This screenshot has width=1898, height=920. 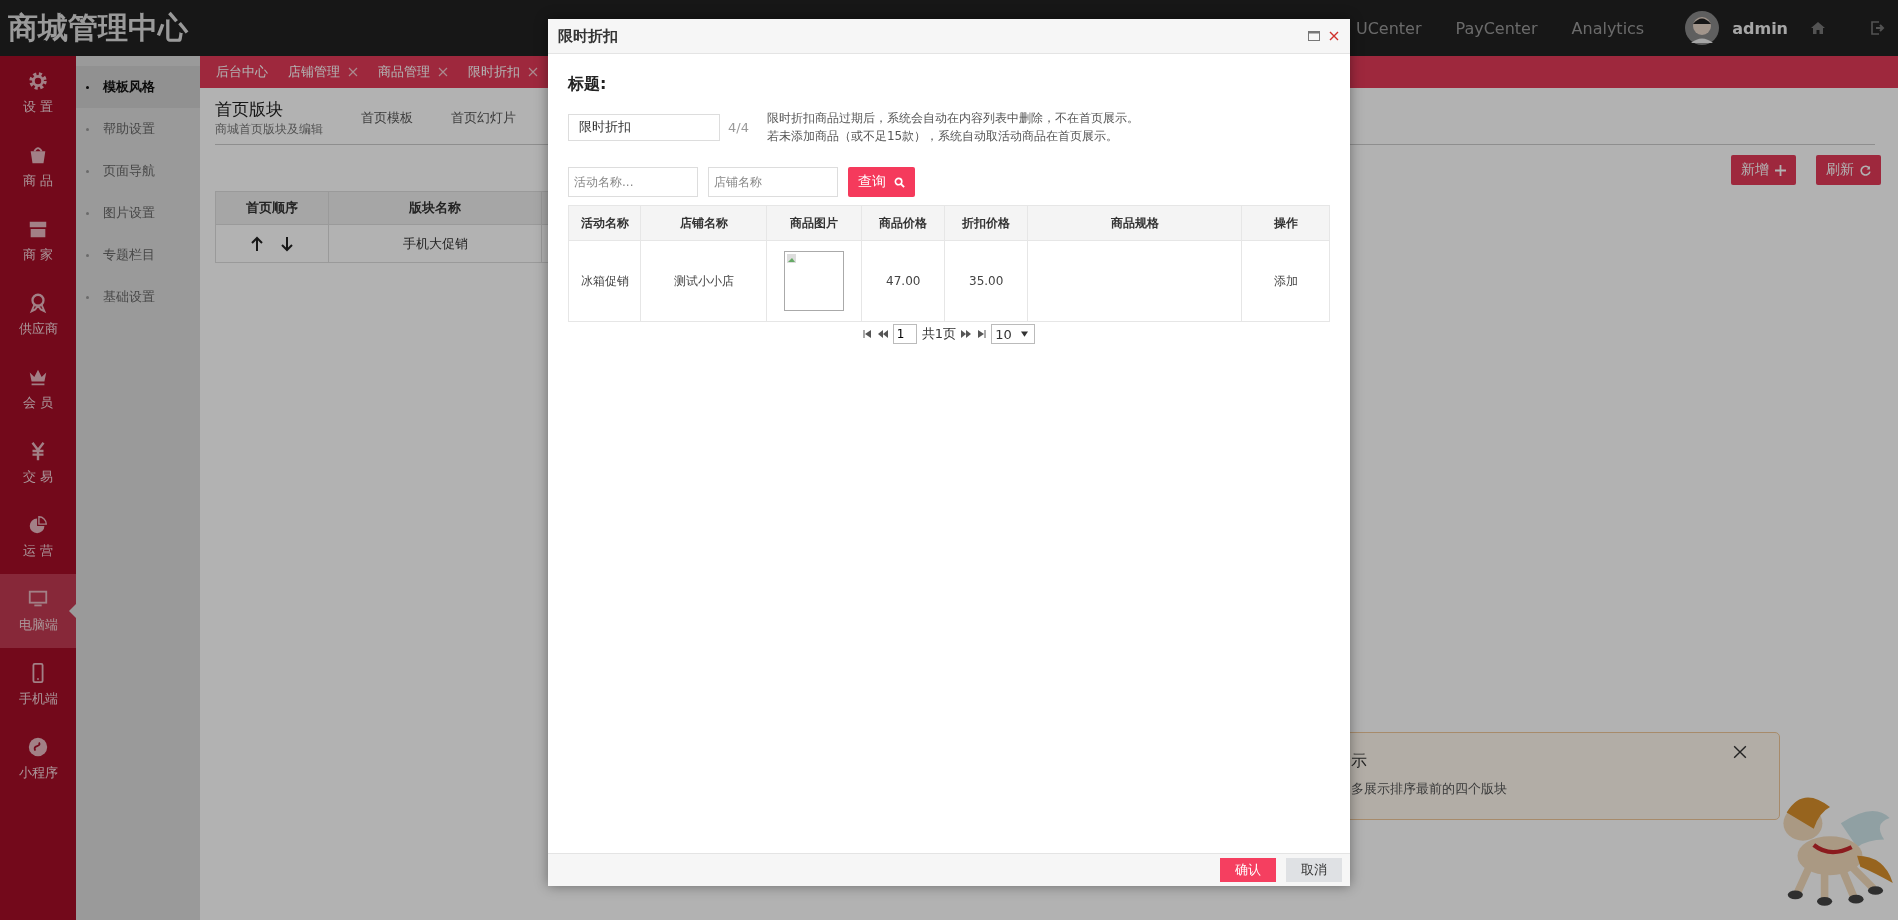 I want to click on search-button: 查询, so click(x=881, y=182).